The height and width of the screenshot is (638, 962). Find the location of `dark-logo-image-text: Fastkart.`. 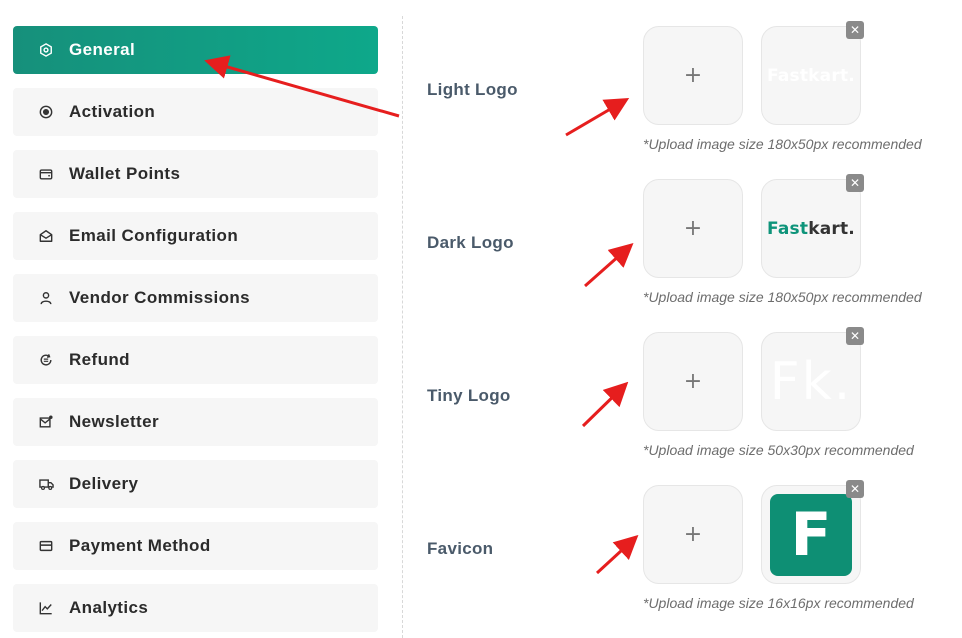

dark-logo-image-text: Fastkart. is located at coordinates (811, 228).